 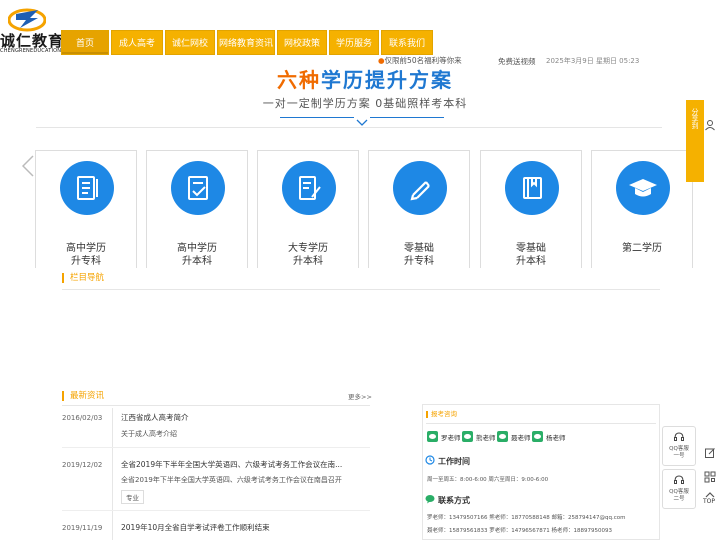 What do you see at coordinates (83, 396) in the screenshot?
I see `latest-news-title: 最新资讯` at bounding box center [83, 396].